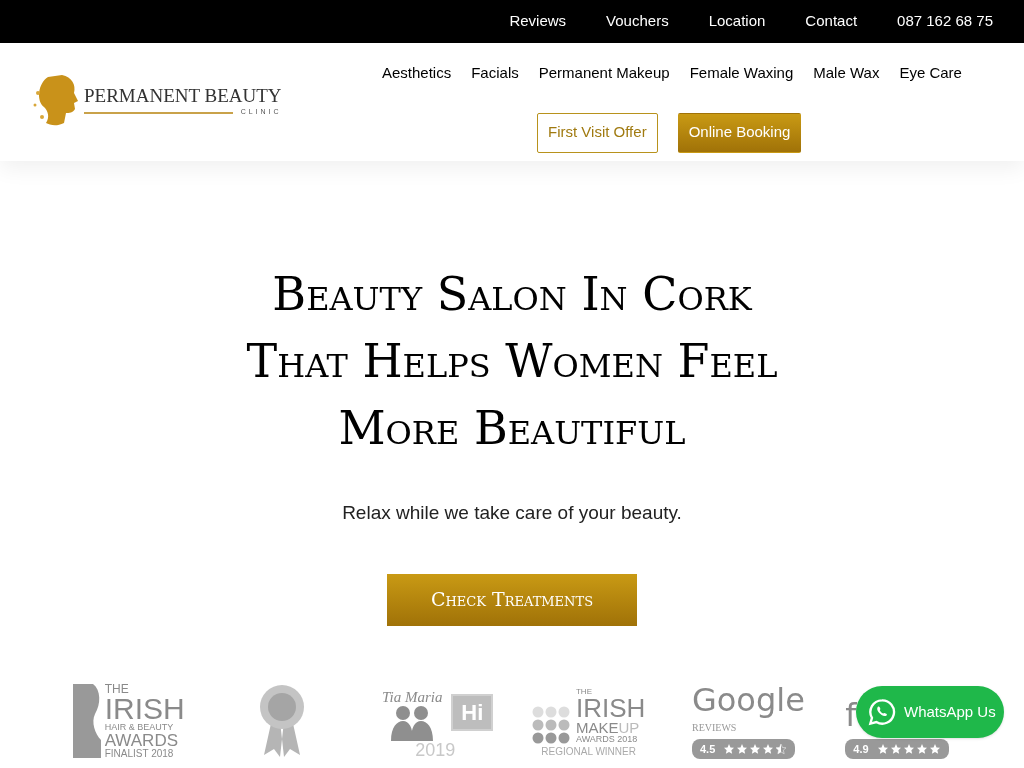 This screenshot has width=1024, height=768. I want to click on hair-silhouette-icon, so click(86, 721).